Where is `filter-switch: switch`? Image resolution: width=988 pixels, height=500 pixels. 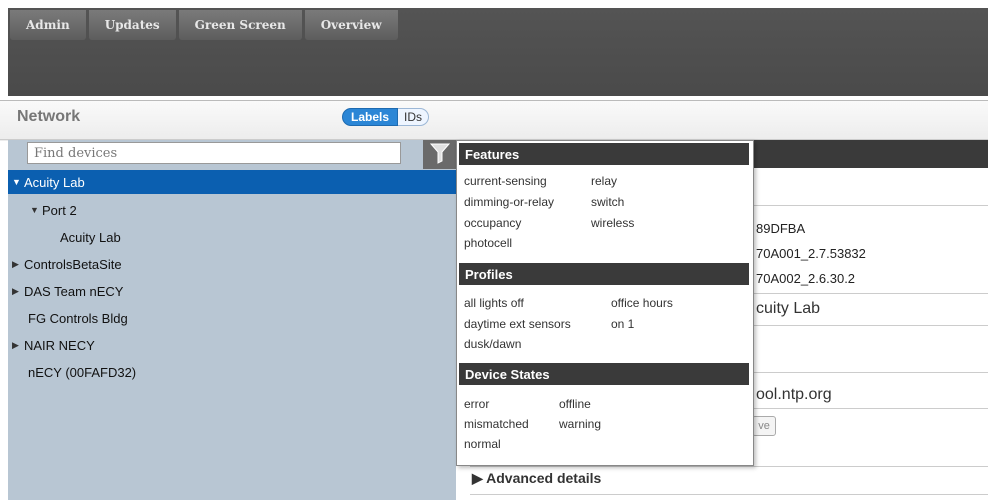 filter-switch: switch is located at coordinates (607, 202).